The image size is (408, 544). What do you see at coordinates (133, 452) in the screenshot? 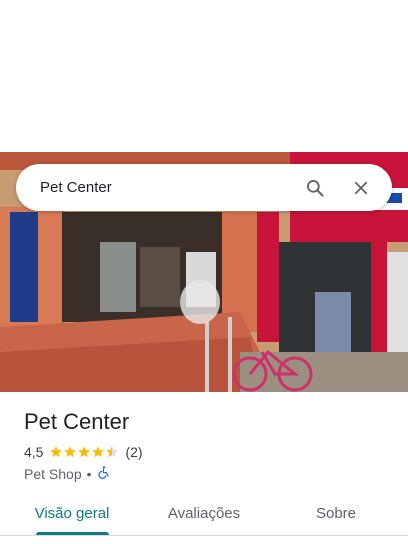
I see `review-count: (2)` at bounding box center [133, 452].